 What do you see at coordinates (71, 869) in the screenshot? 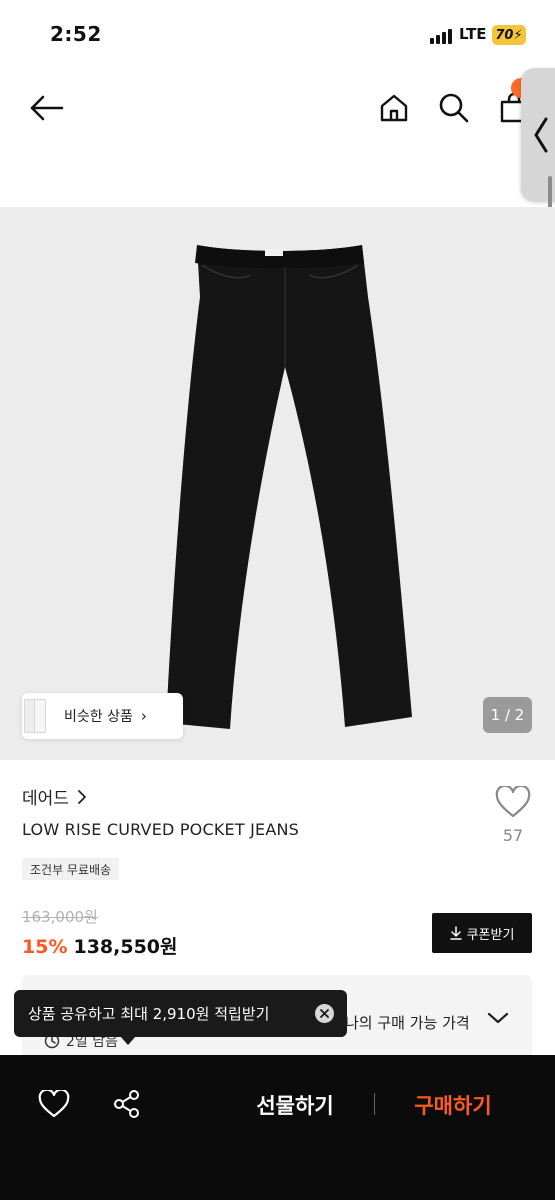
I see `shipping-badge: 조건부 무료배송` at bounding box center [71, 869].